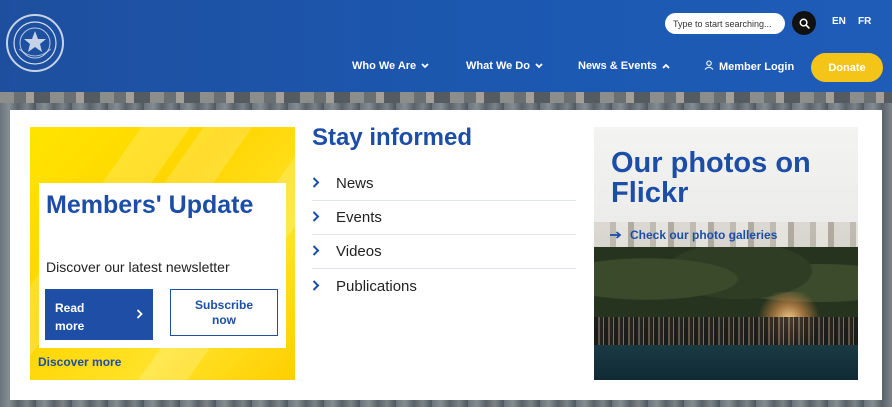  I want to click on list-item-label: Events, so click(359, 217).